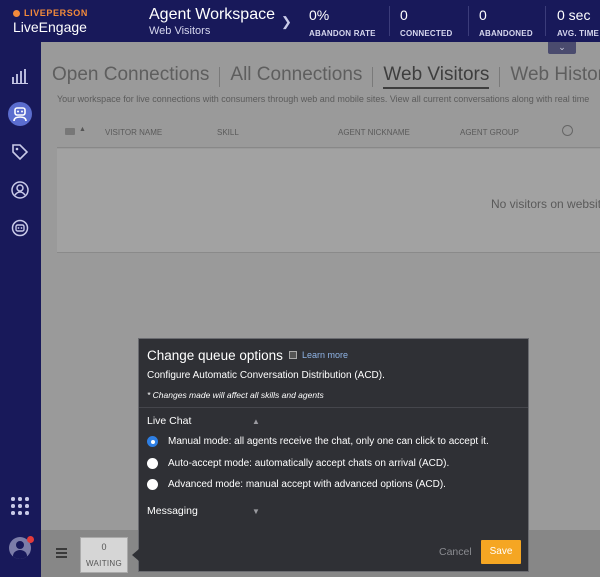 This screenshot has height=577, width=600. I want to click on column-visitor-name: VISITOR NAME, so click(133, 132).